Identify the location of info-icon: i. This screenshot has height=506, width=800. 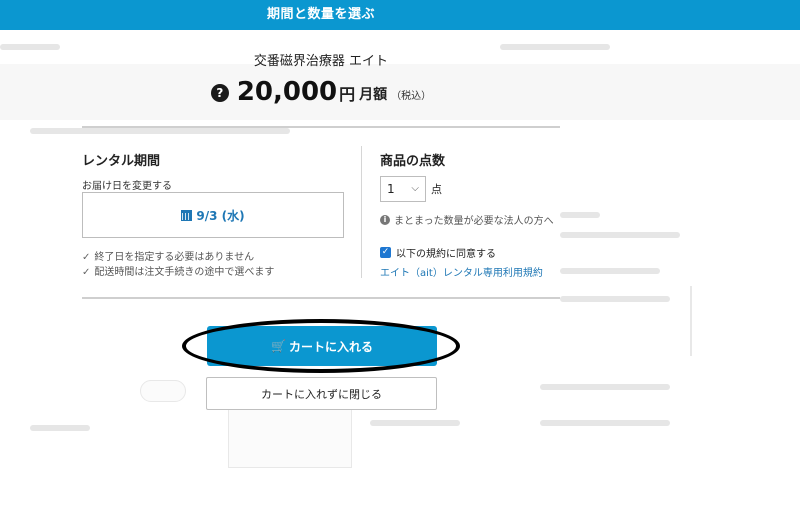
(385, 219).